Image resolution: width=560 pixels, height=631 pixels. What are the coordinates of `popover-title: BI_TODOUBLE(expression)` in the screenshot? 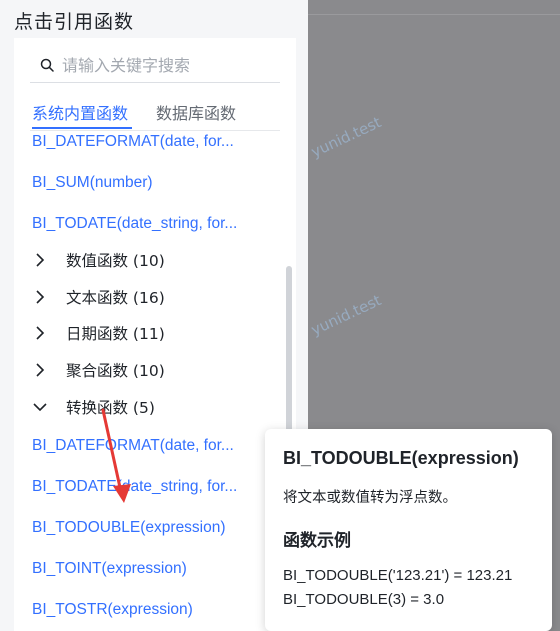 It's located at (401, 458).